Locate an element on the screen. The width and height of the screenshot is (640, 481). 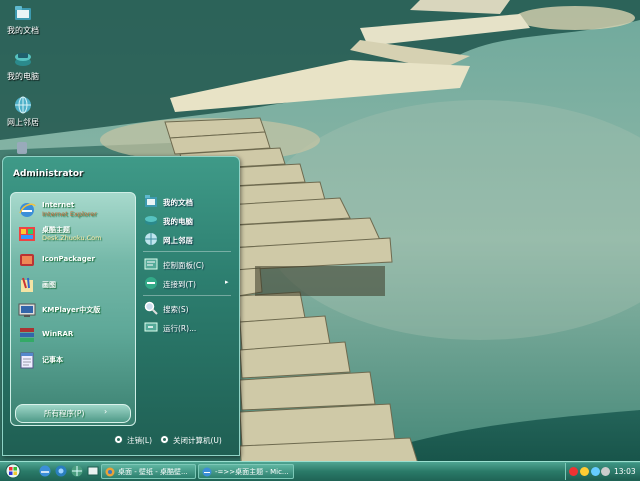
desktop-icon-network: 网上邻居 is located at coordinates (23, 112).